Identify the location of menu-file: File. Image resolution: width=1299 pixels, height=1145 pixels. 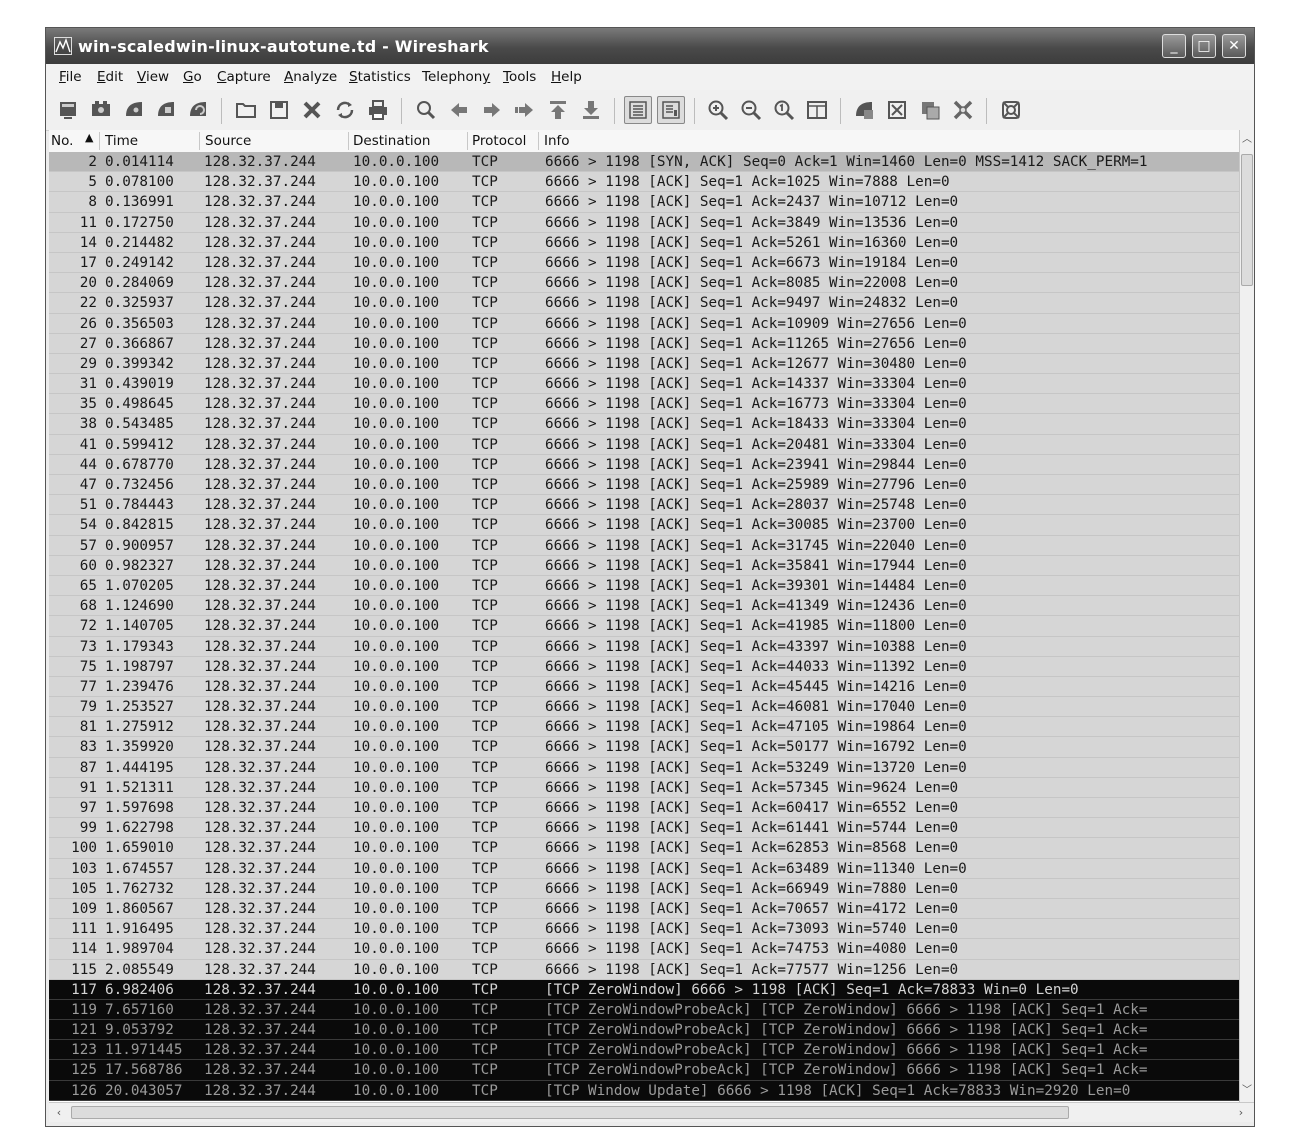
(70, 77).